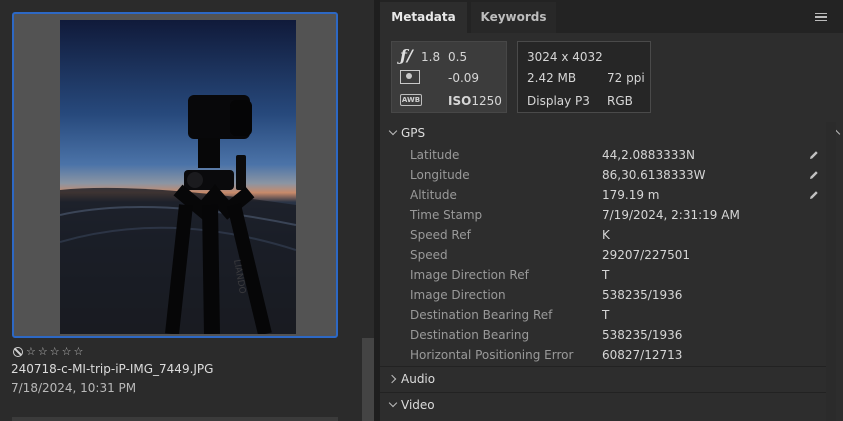  Describe the element at coordinates (606, 235) in the screenshot. I see `field-value: K` at that location.